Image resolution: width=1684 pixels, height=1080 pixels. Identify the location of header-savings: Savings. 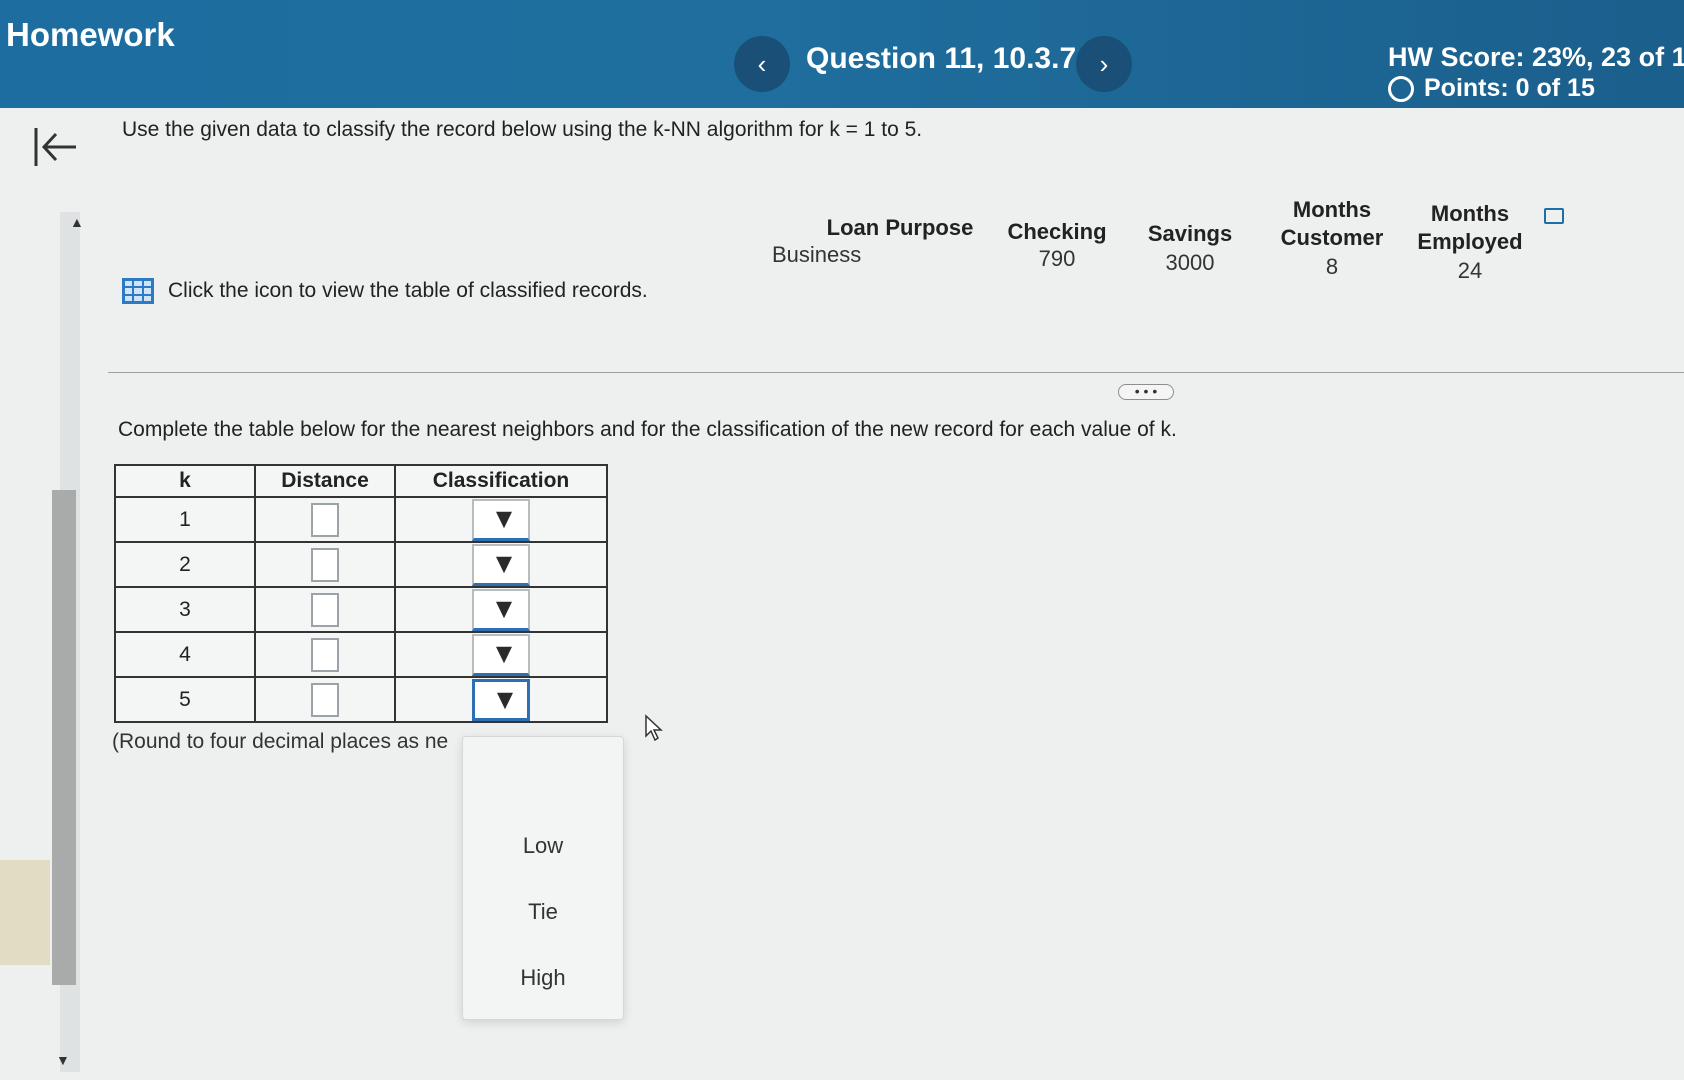
(1190, 233).